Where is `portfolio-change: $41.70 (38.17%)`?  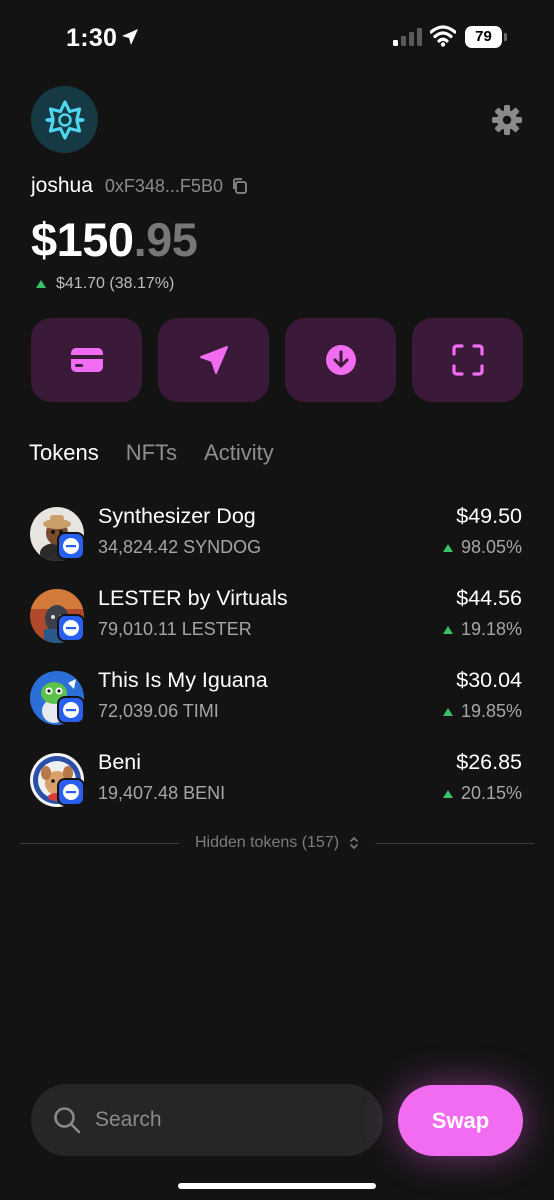 portfolio-change: $41.70 (38.17%) is located at coordinates (105, 284).